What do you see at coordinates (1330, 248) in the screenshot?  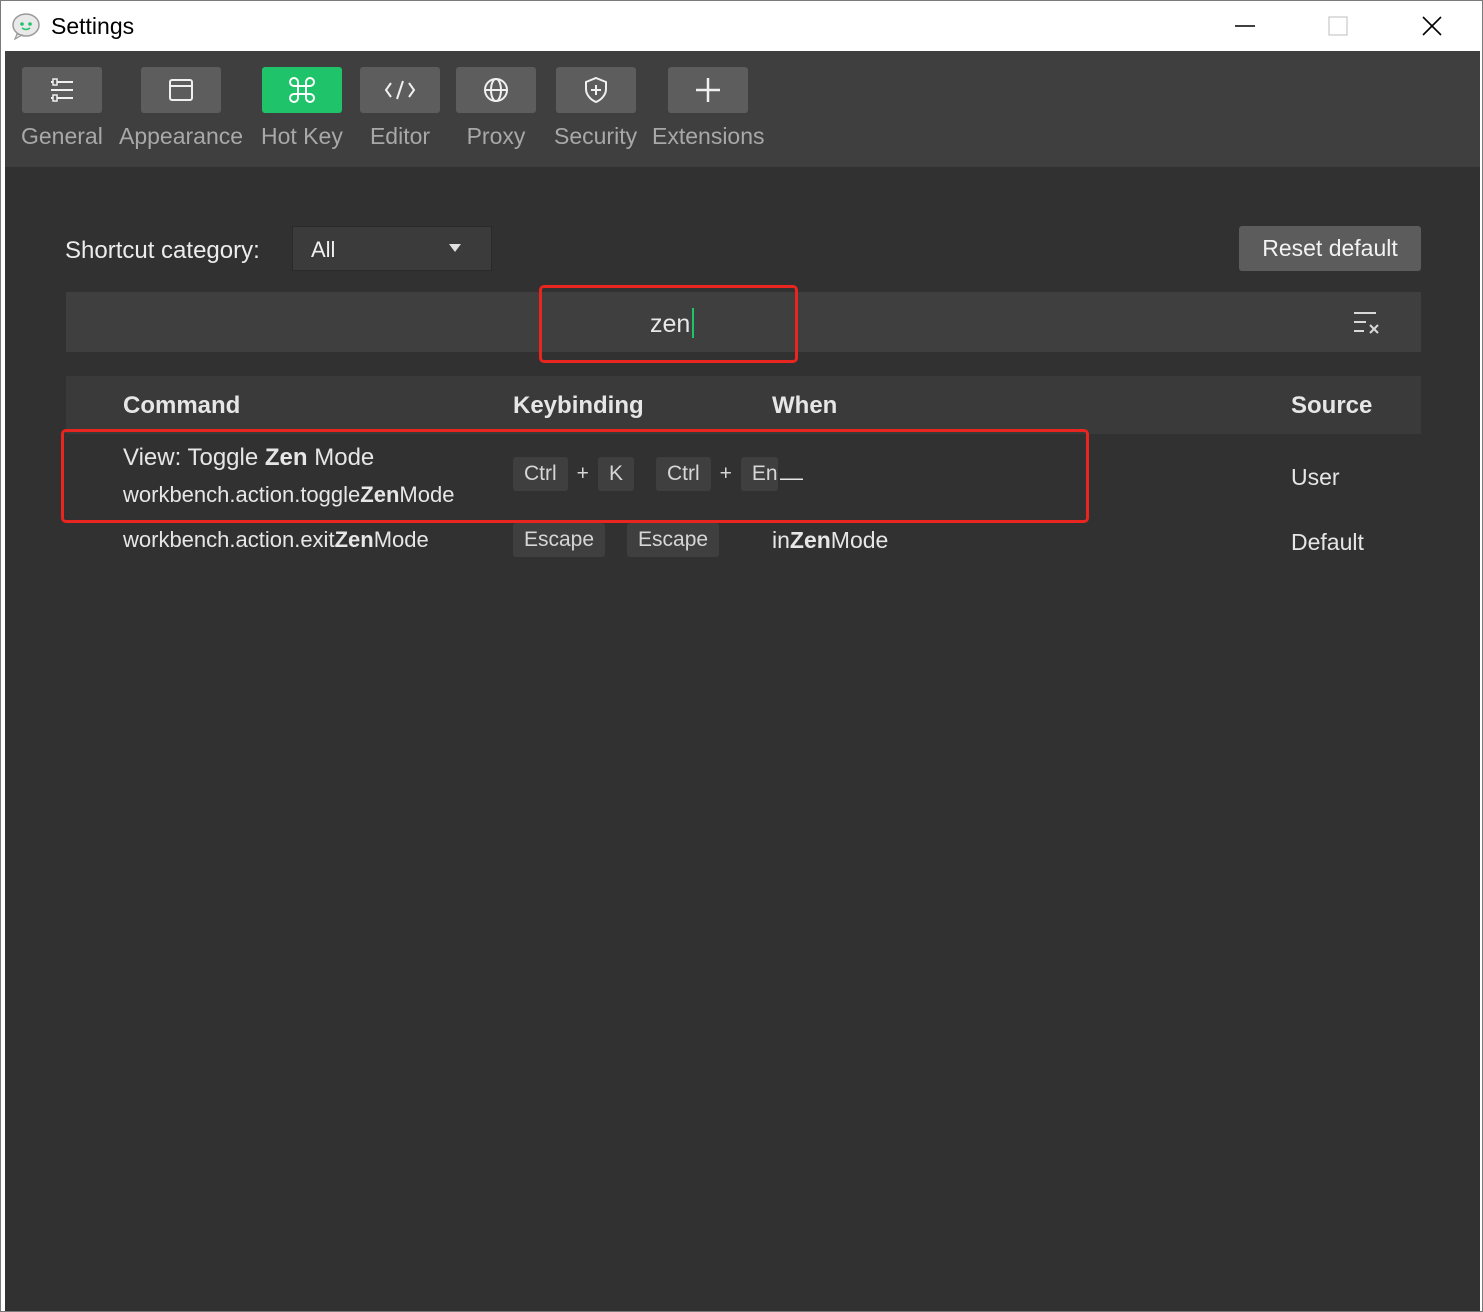 I see `reset-default-button: Reset default` at bounding box center [1330, 248].